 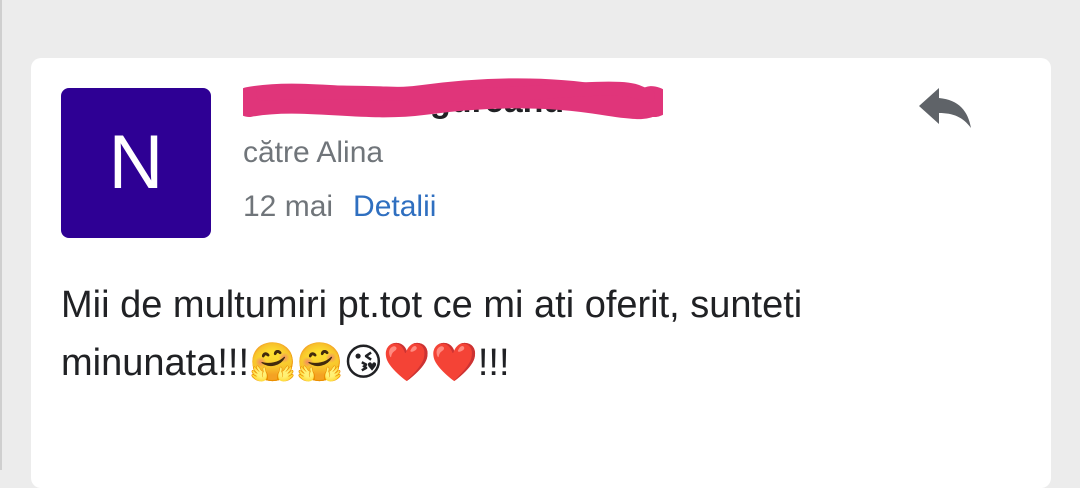 What do you see at coordinates (394, 207) in the screenshot?
I see `details-link: Detalii` at bounding box center [394, 207].